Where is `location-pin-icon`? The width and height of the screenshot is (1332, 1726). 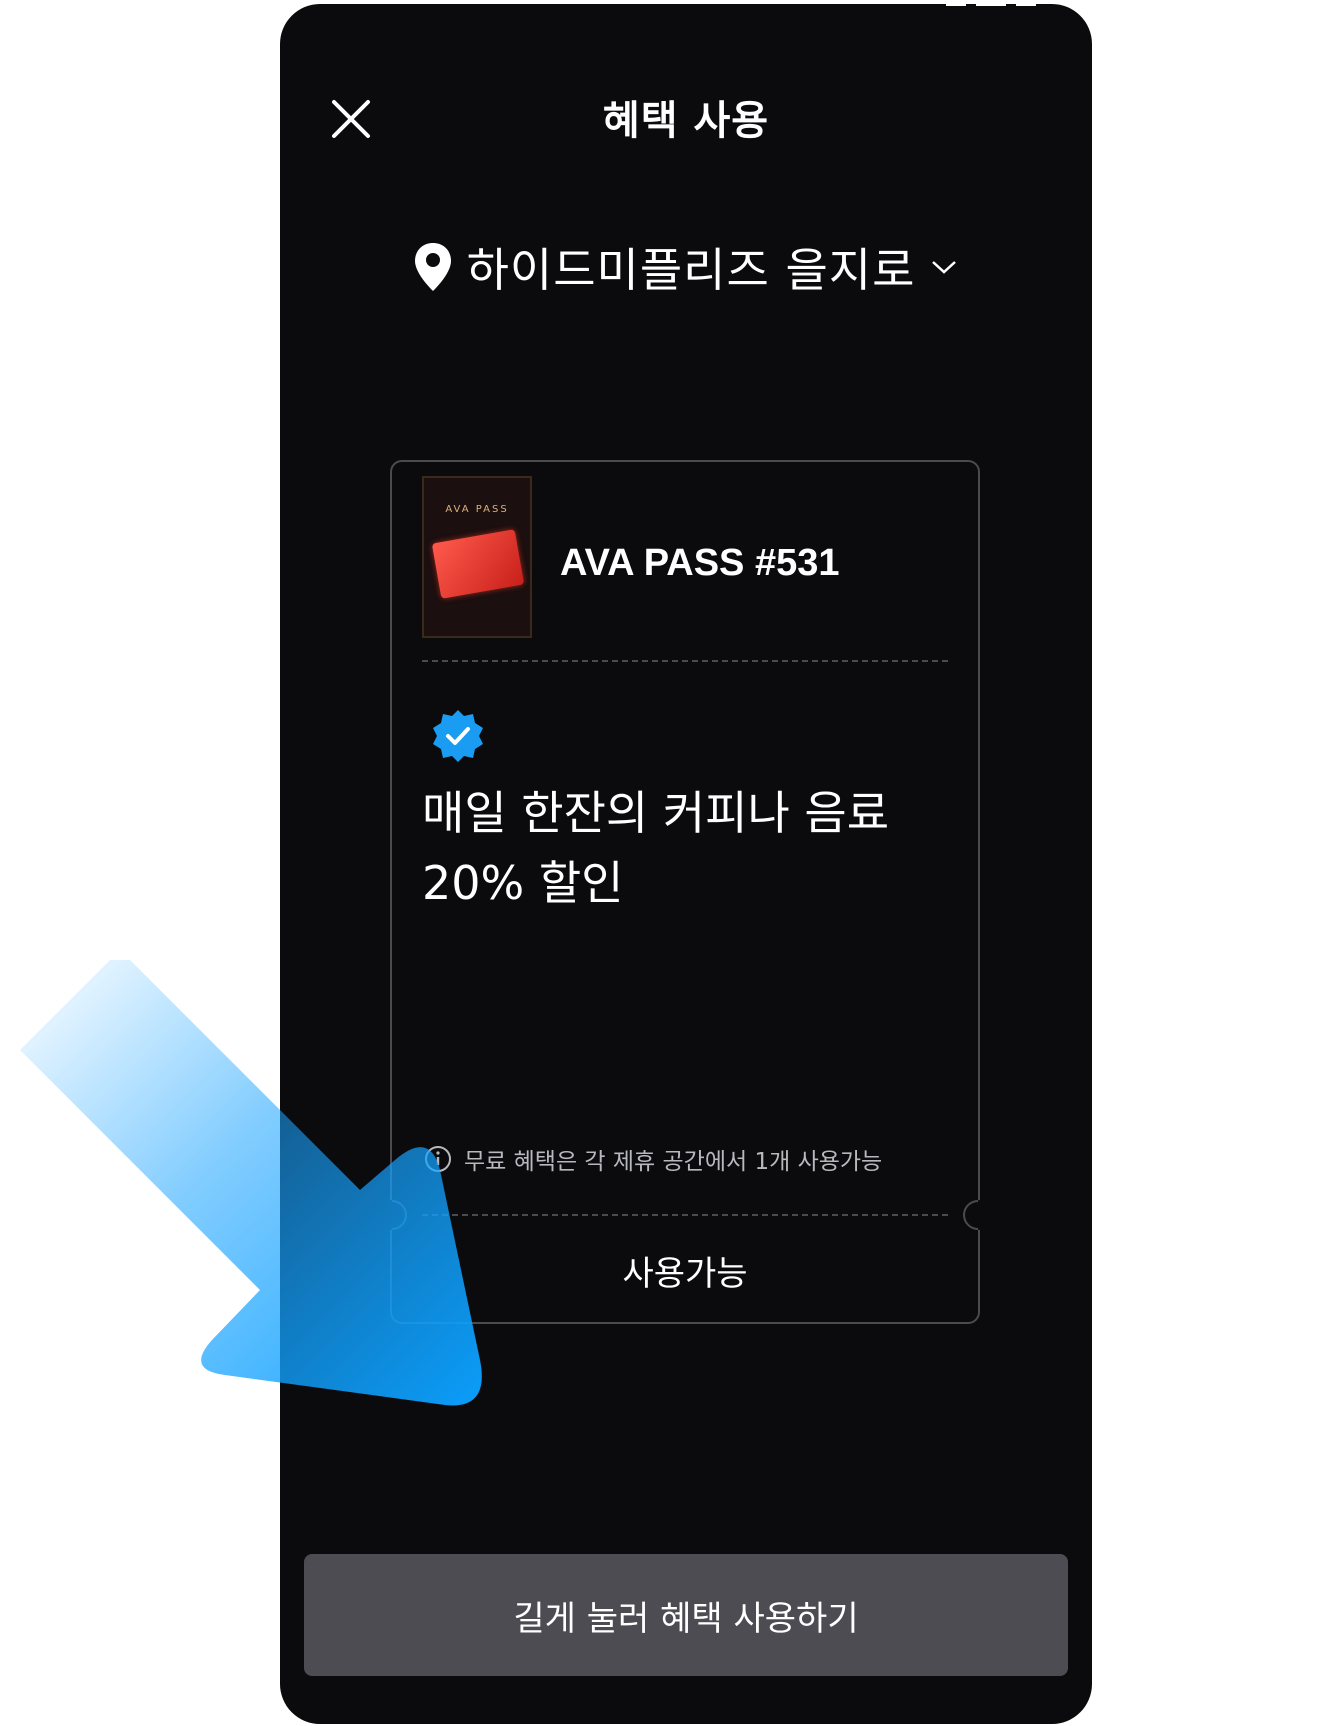
location-pin-icon is located at coordinates (432, 267).